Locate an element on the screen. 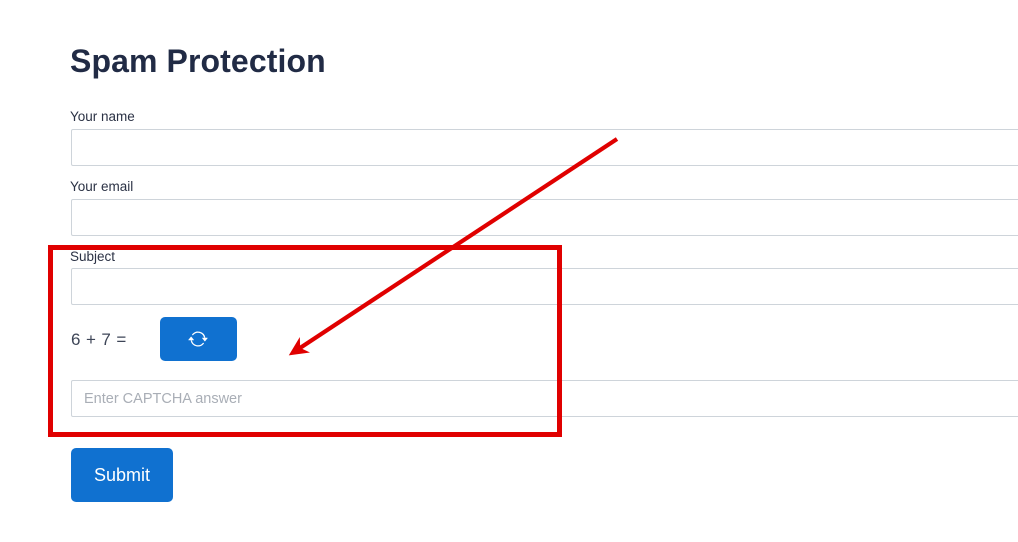  subject-label: Subject is located at coordinates (93, 256).